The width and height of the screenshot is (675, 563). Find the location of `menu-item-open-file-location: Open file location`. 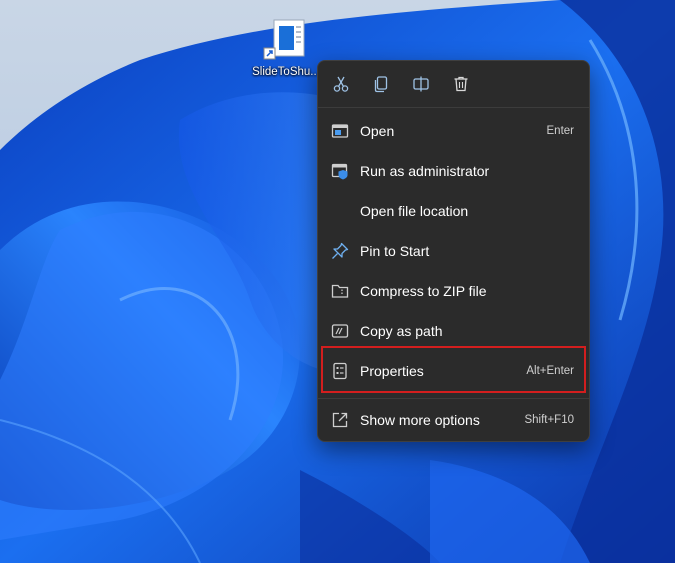

menu-item-open-file-location: Open file location is located at coordinates (453, 211).